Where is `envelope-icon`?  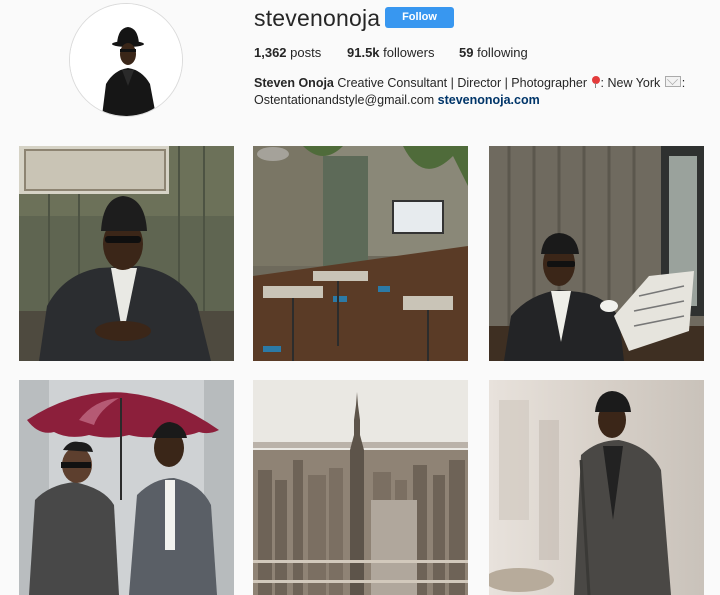
envelope-icon is located at coordinates (672, 81).